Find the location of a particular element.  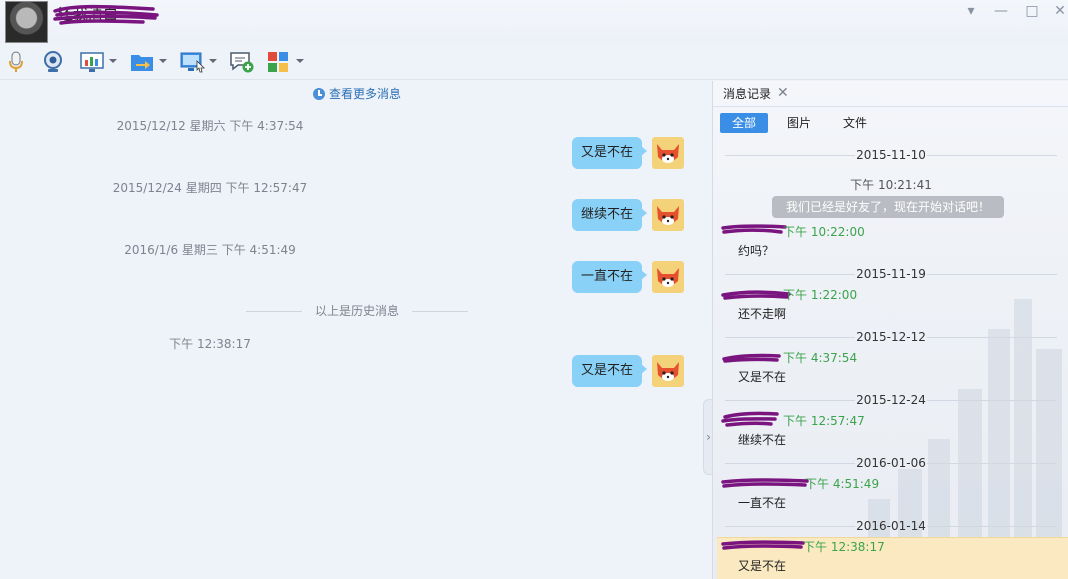

message-timestamp: 2015/12/24 星期四 下午 12:57:47 is located at coordinates (210, 188).